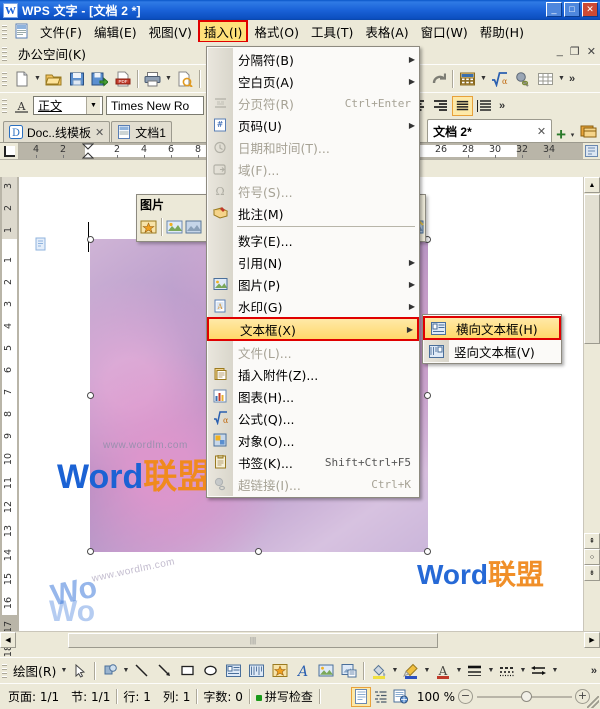 This screenshot has width=600, height=709. I want to click on view-button-outline, so click(381, 697).